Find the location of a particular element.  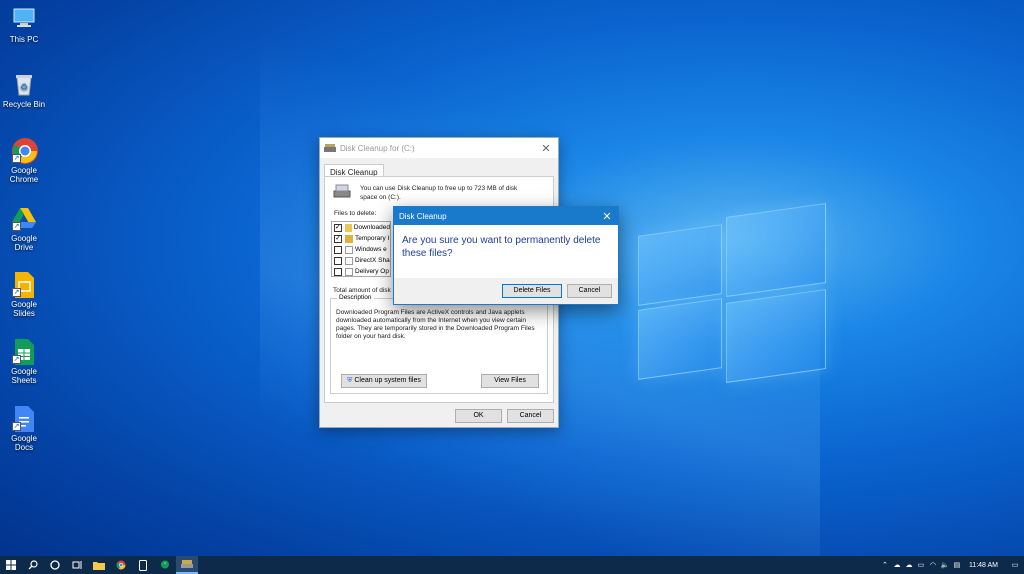

cloud-icon: ☁ is located at coordinates (897, 565).